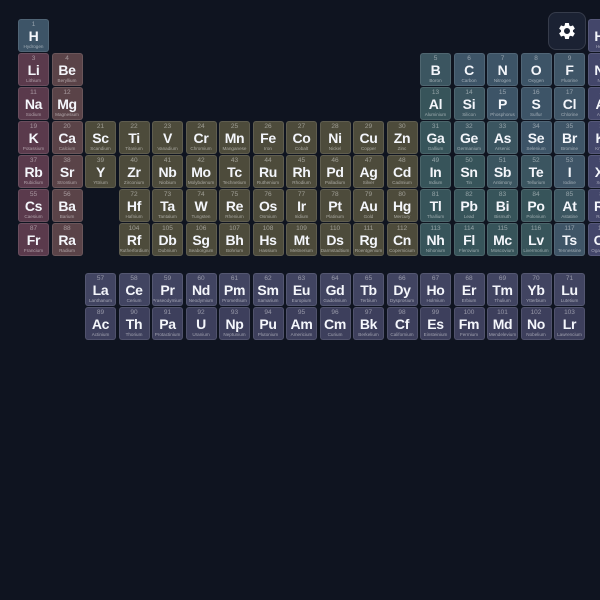  Describe the element at coordinates (593, 103) in the screenshot. I see `element-tile-ar: 18ArArgon` at that location.